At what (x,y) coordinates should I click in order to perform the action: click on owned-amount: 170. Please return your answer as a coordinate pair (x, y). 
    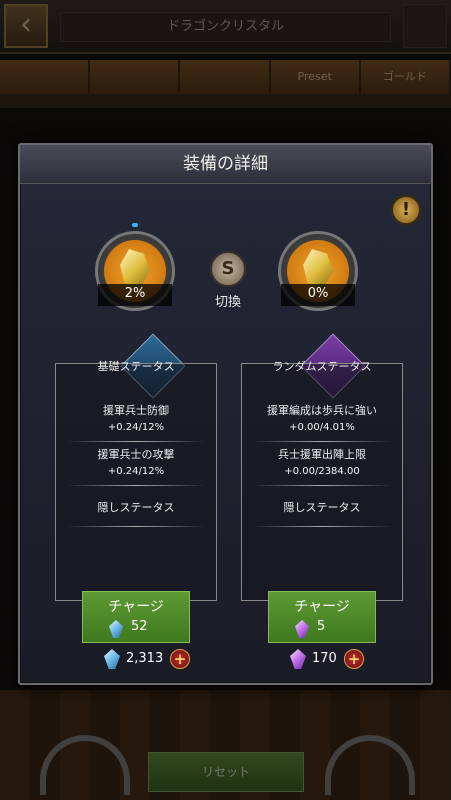
    Looking at the image, I should click on (324, 658).